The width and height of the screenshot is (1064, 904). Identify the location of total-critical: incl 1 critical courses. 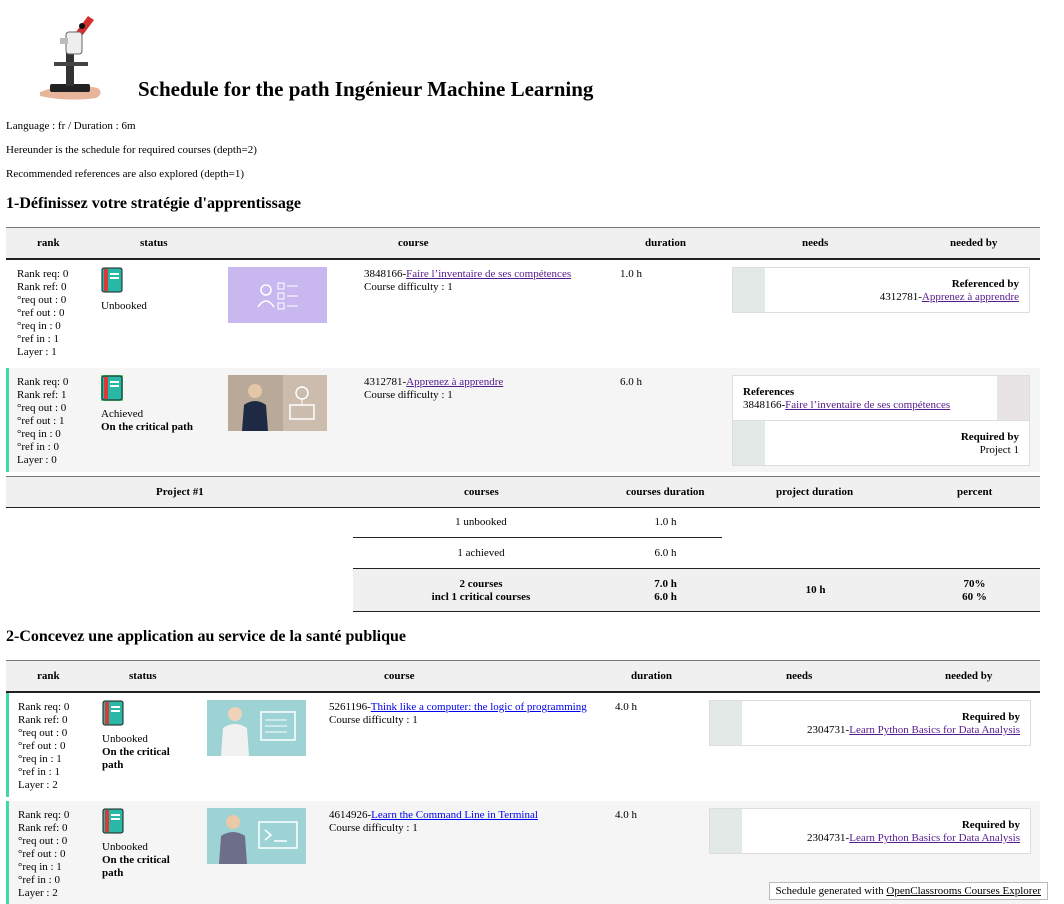
(481, 597).